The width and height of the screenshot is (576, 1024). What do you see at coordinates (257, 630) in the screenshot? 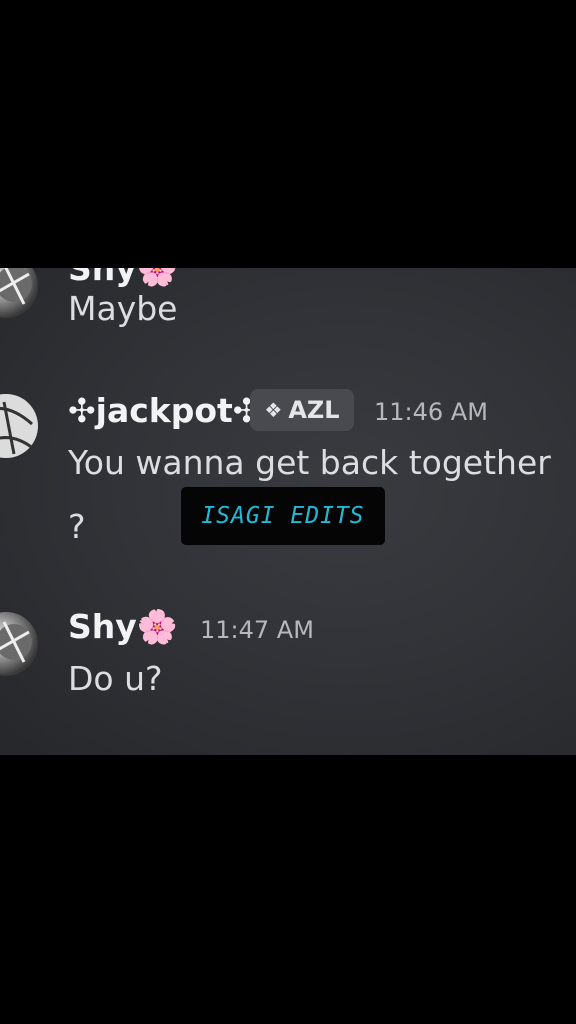
I see `message-timestamp: 11:47 AM` at bounding box center [257, 630].